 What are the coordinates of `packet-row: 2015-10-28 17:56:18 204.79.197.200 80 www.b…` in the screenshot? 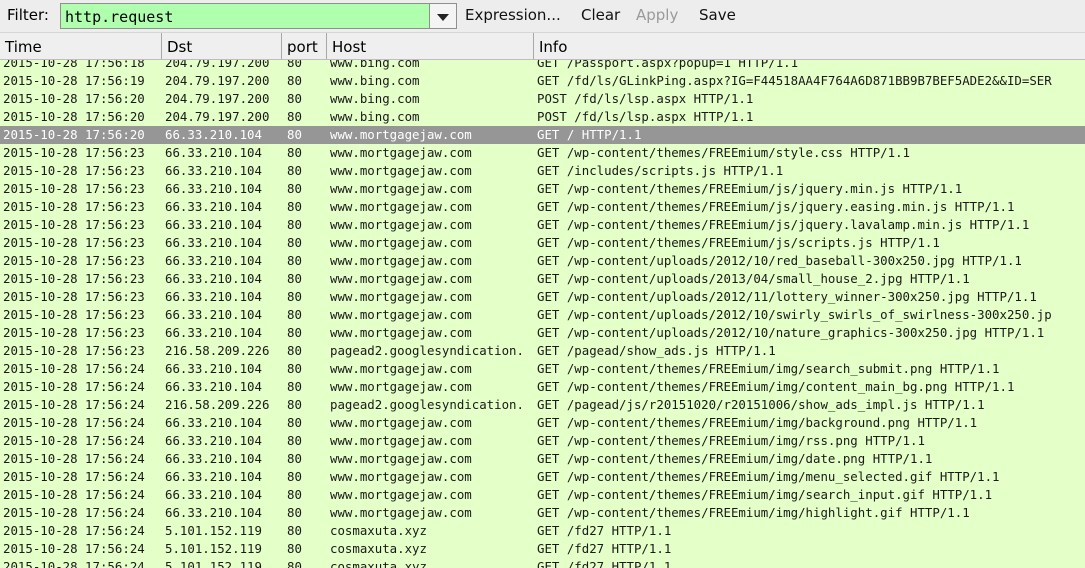 It's located at (542, 66).